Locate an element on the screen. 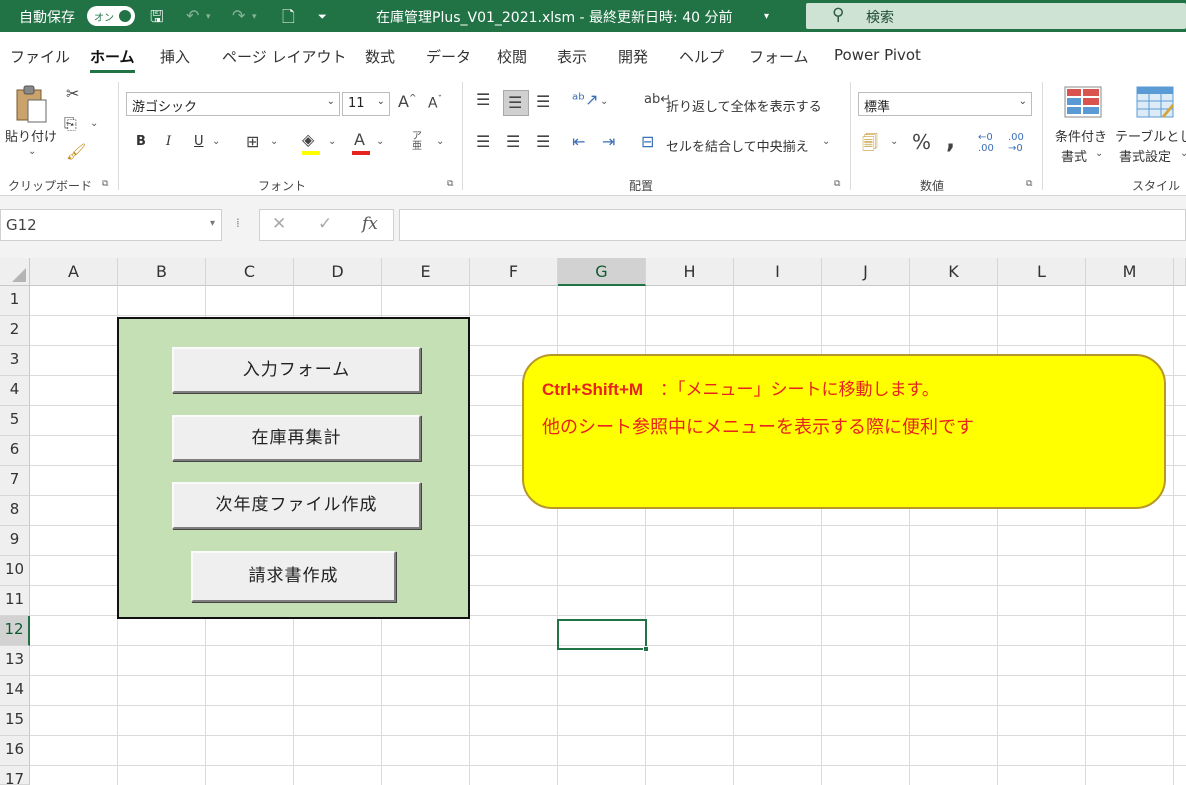 The image size is (1186, 785). fill-handle is located at coordinates (646, 649).